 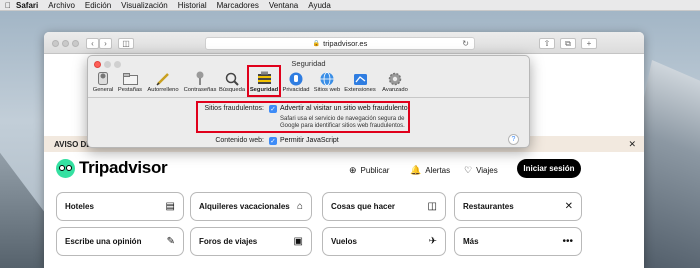 What do you see at coordinates (299, 206) in the screenshot?
I see `house-icon: ⌂` at bounding box center [299, 206].